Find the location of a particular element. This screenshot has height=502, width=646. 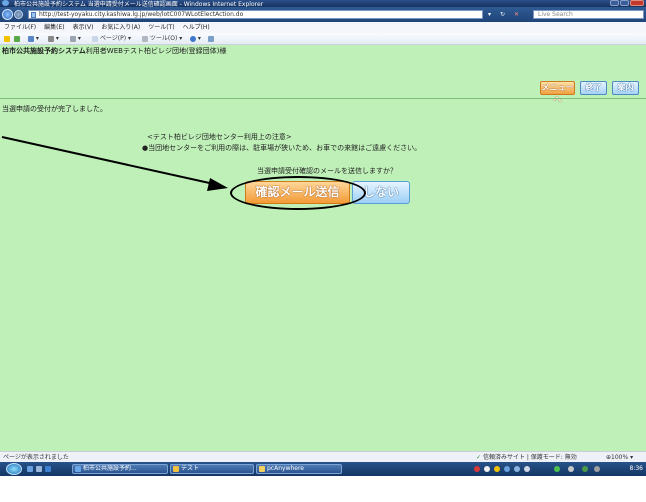

tray-status-icon is located at coordinates (557, 469).